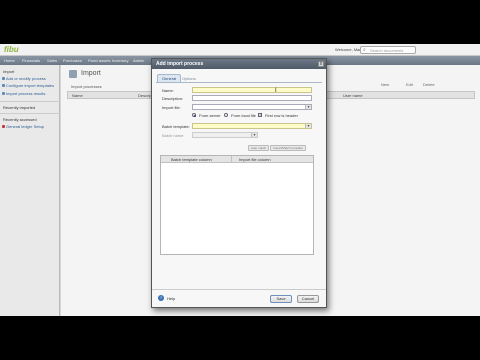 This screenshot has height=360, width=480. I want to click on batch-template-select: ▾, so click(252, 126).